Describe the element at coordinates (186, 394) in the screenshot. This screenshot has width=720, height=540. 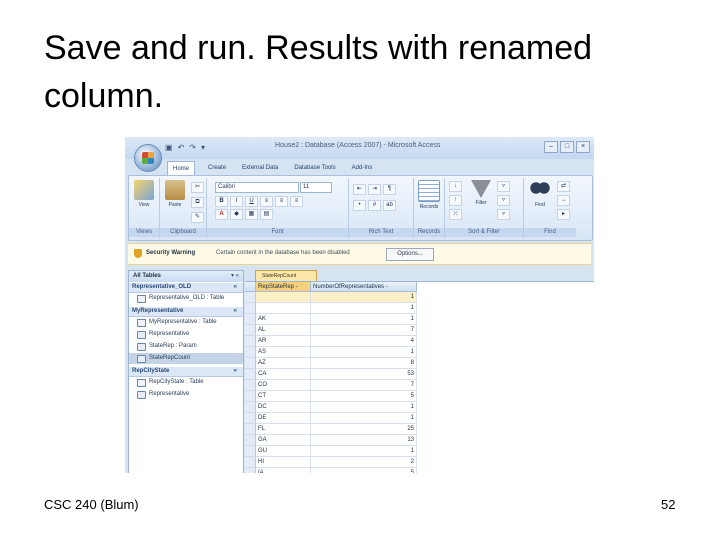
I see `nav-item-representative-query-2: Representative` at that location.